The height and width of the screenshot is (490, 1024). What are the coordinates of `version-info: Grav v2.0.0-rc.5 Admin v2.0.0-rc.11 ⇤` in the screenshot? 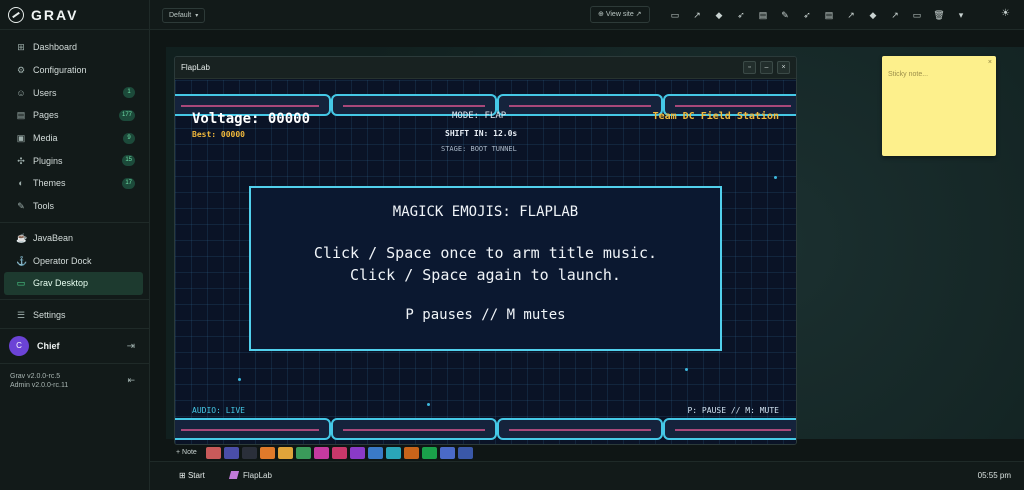 It's located at (74, 381).